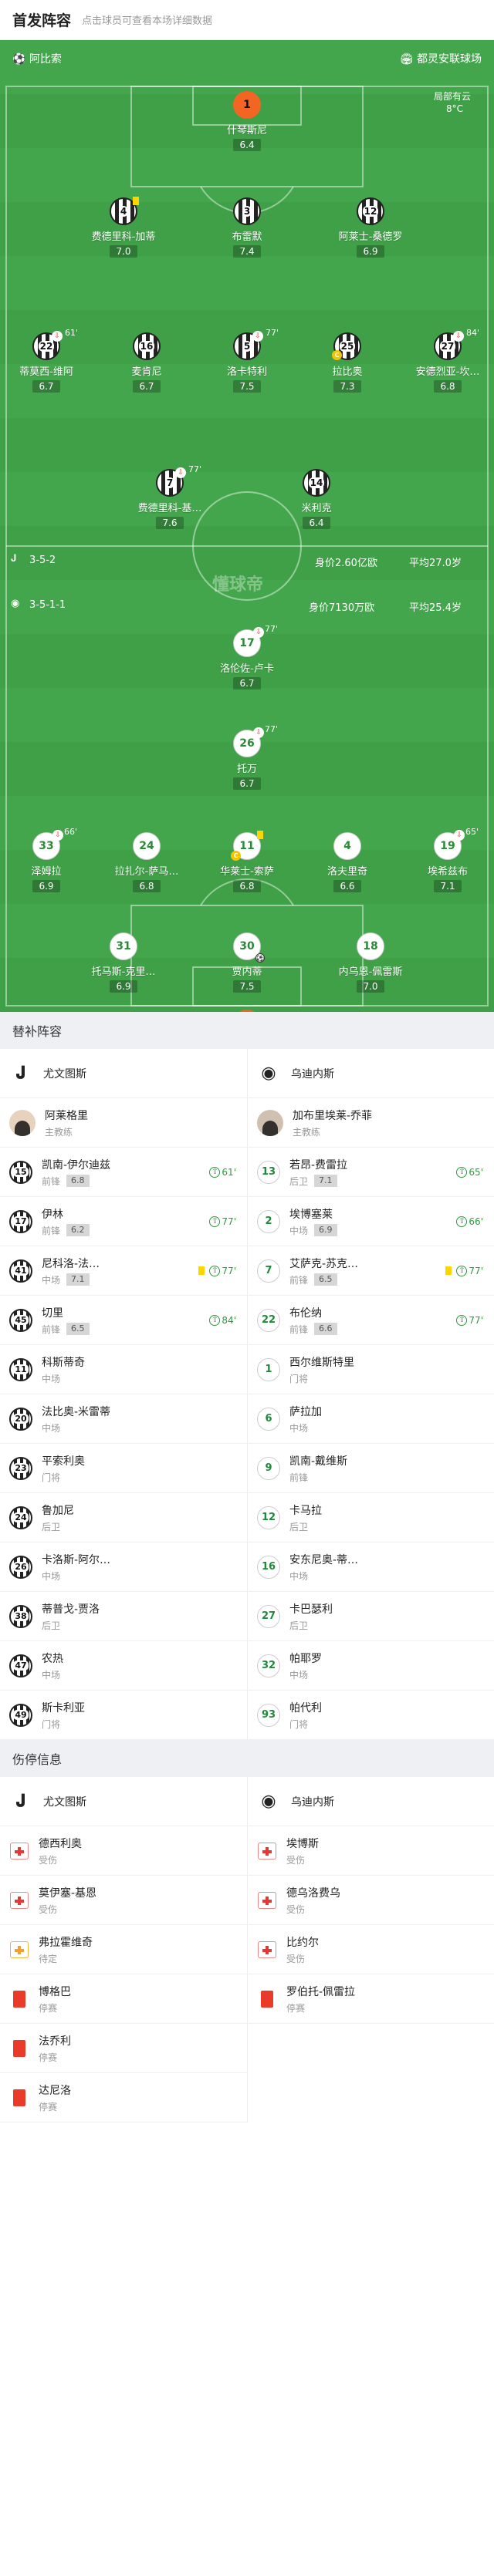  What do you see at coordinates (123, 1123) in the screenshot?
I see `home-coach-row: 阿莱格里 主教练` at bounding box center [123, 1123].